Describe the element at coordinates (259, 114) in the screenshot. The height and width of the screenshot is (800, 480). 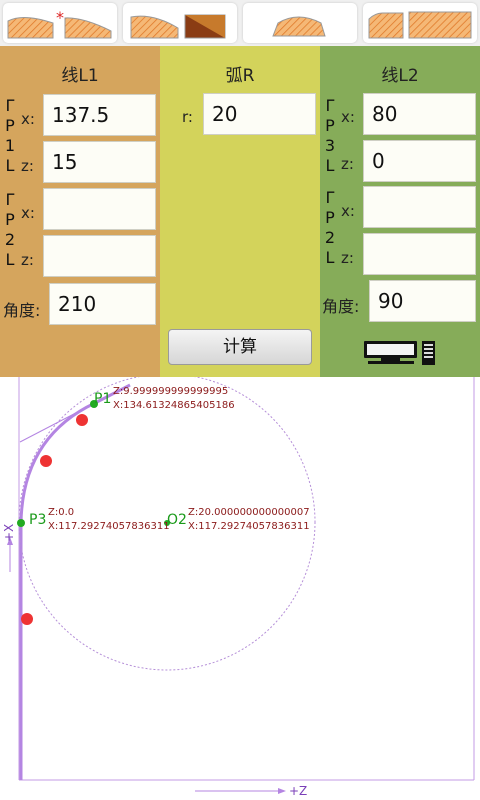
I see `arc-r-input: 20` at that location.